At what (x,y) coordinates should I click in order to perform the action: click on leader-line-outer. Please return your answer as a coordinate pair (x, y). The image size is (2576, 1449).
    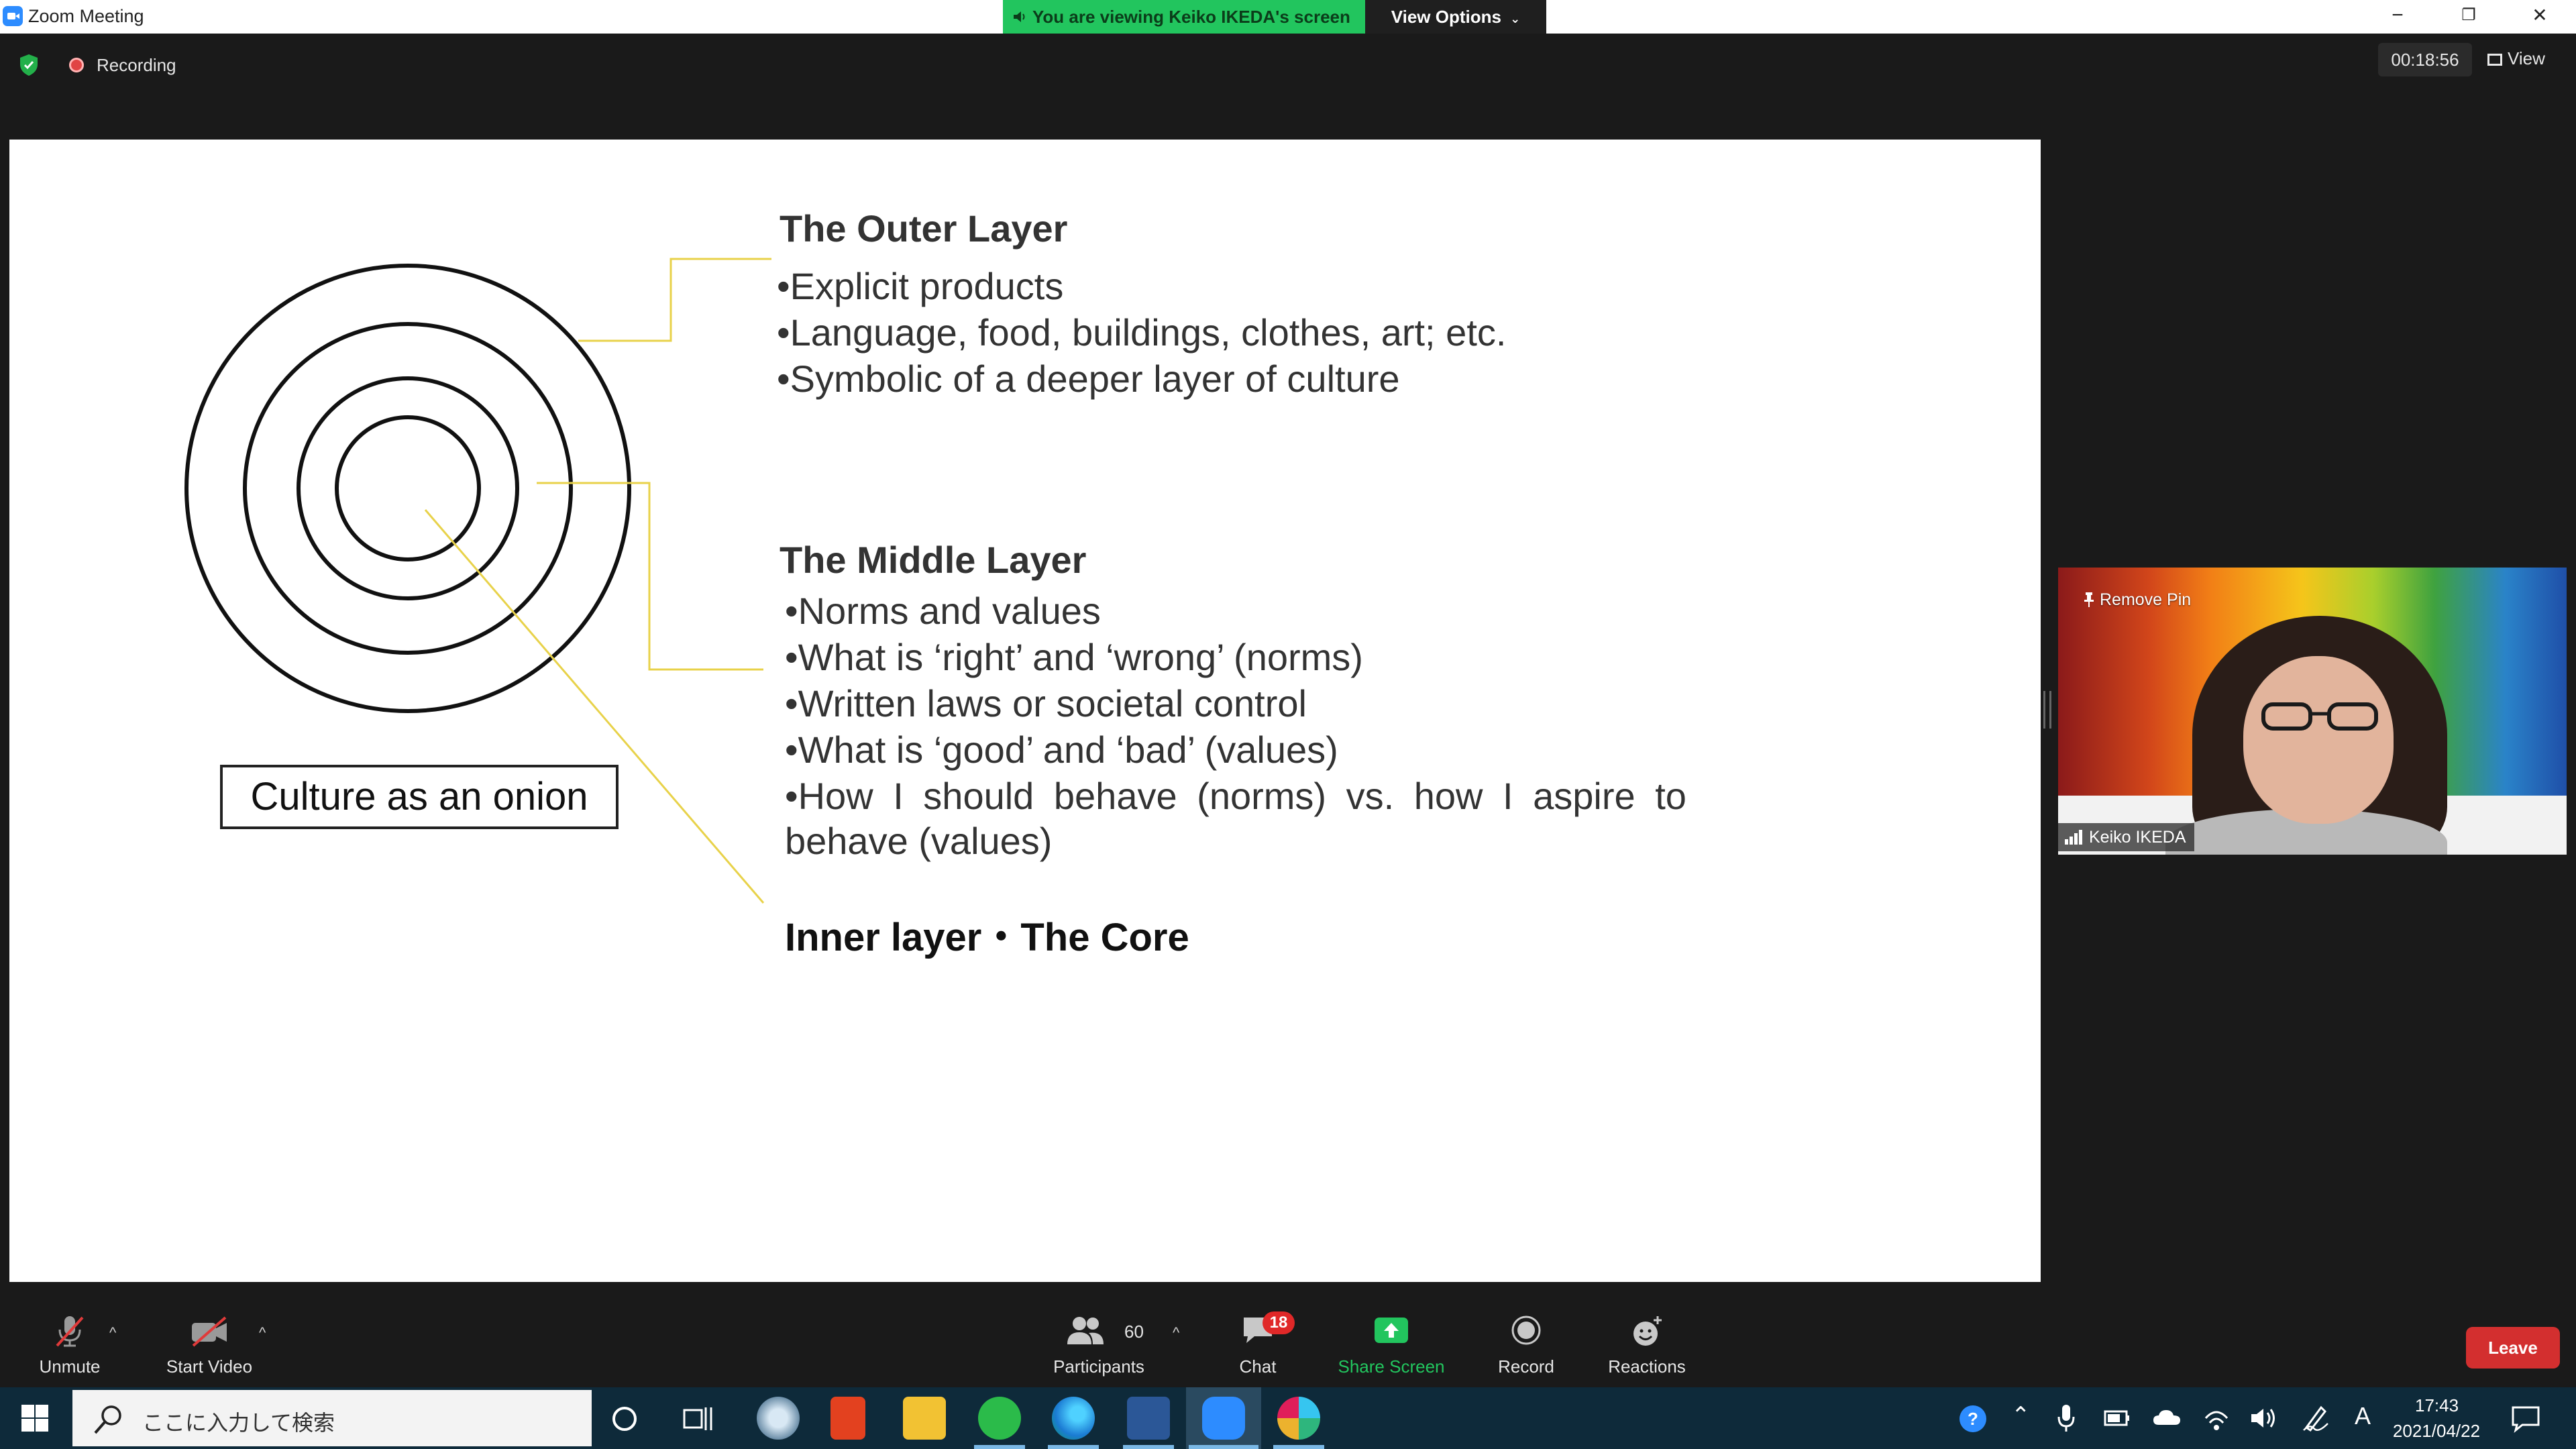
    Looking at the image, I should click on (674, 300).